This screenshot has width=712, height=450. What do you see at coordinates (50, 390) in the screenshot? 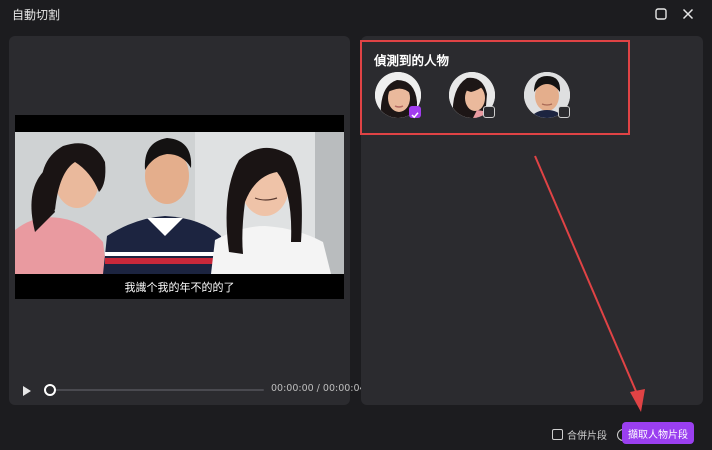
I see `progress-handle` at bounding box center [50, 390].